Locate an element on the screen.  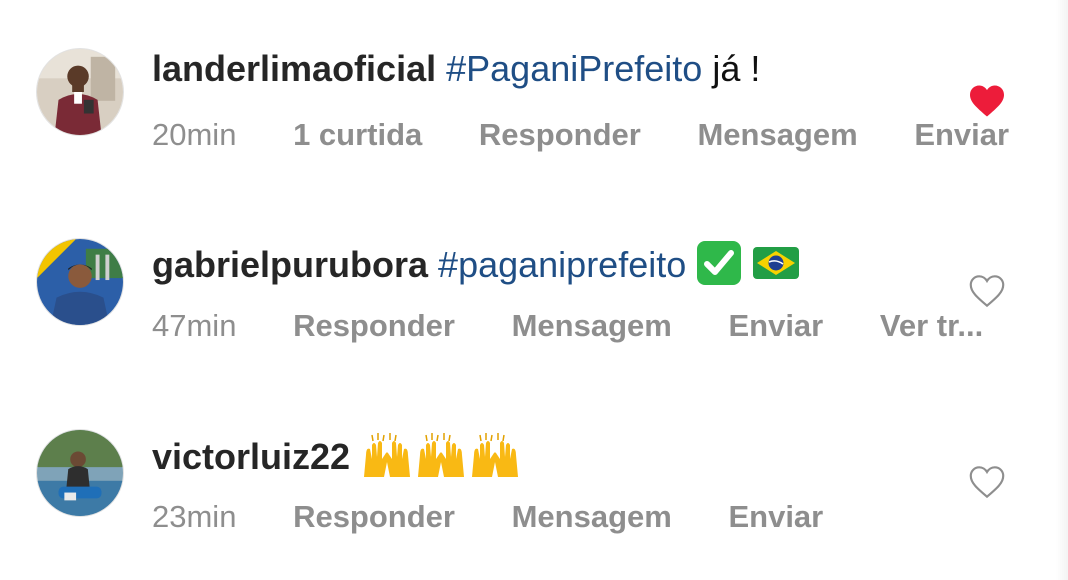
comment-username: gabrielpurubora is located at coordinates (290, 264).